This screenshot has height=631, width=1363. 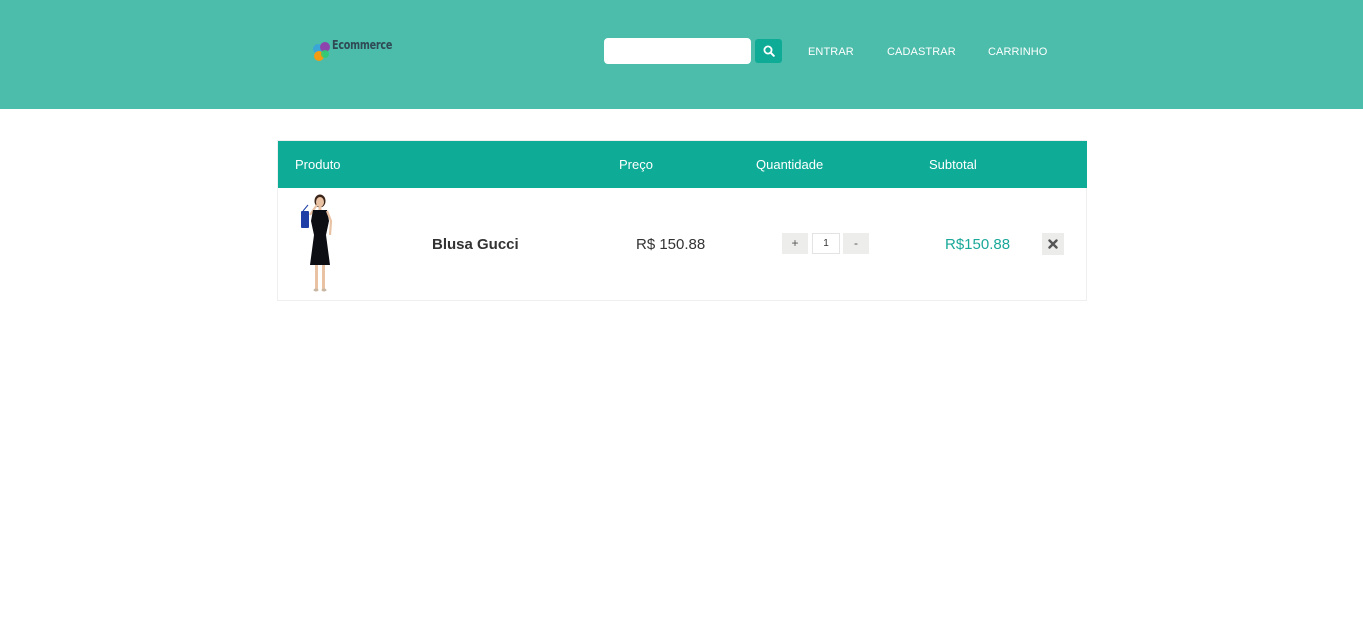 What do you see at coordinates (826, 243) in the screenshot?
I see `quantity-input` at bounding box center [826, 243].